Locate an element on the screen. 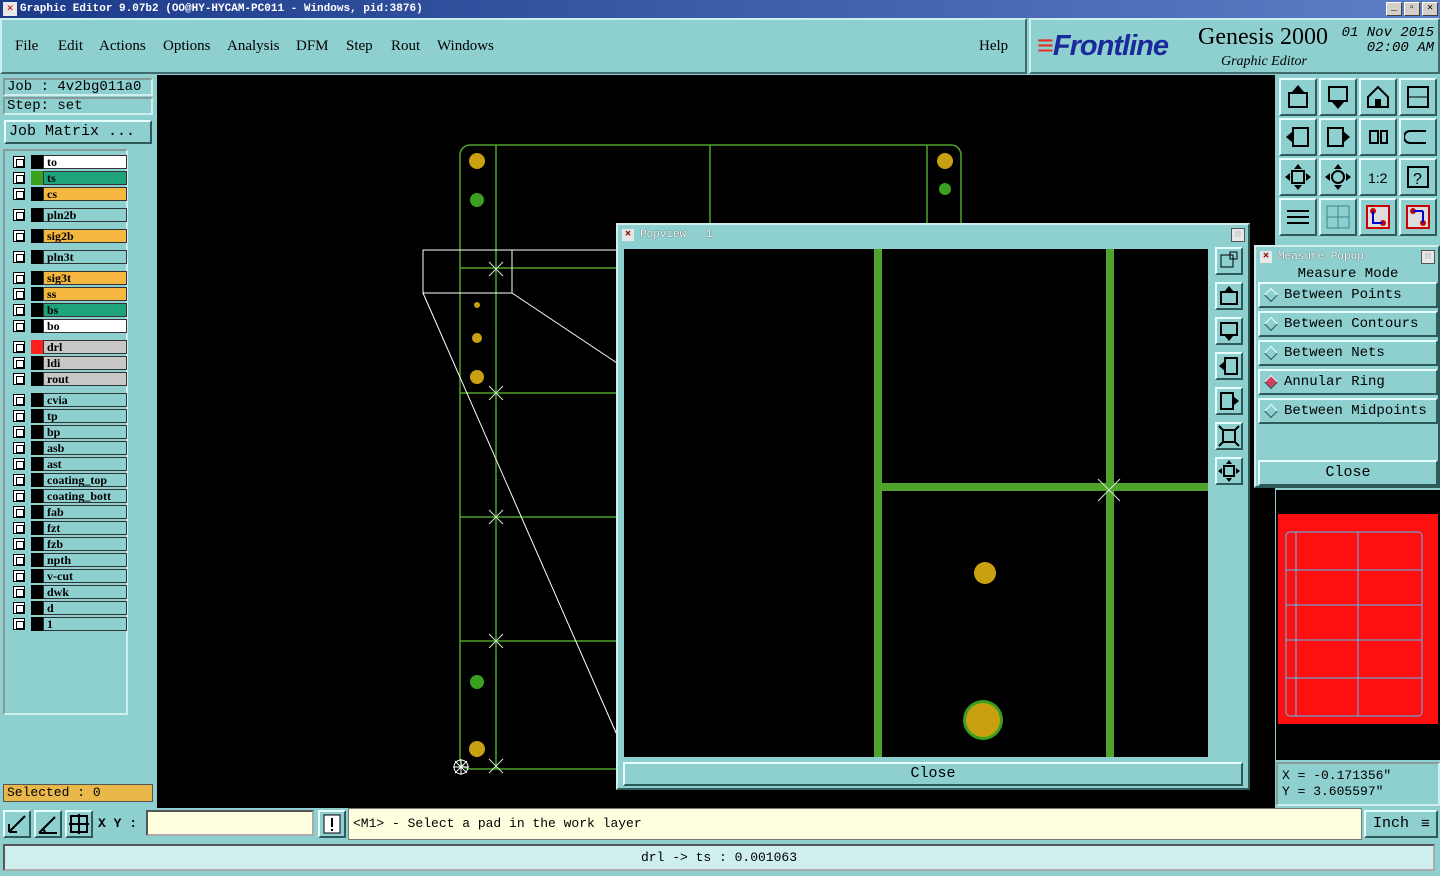 The width and height of the screenshot is (1440, 876). layer-name: ldi is located at coordinates (85, 363).